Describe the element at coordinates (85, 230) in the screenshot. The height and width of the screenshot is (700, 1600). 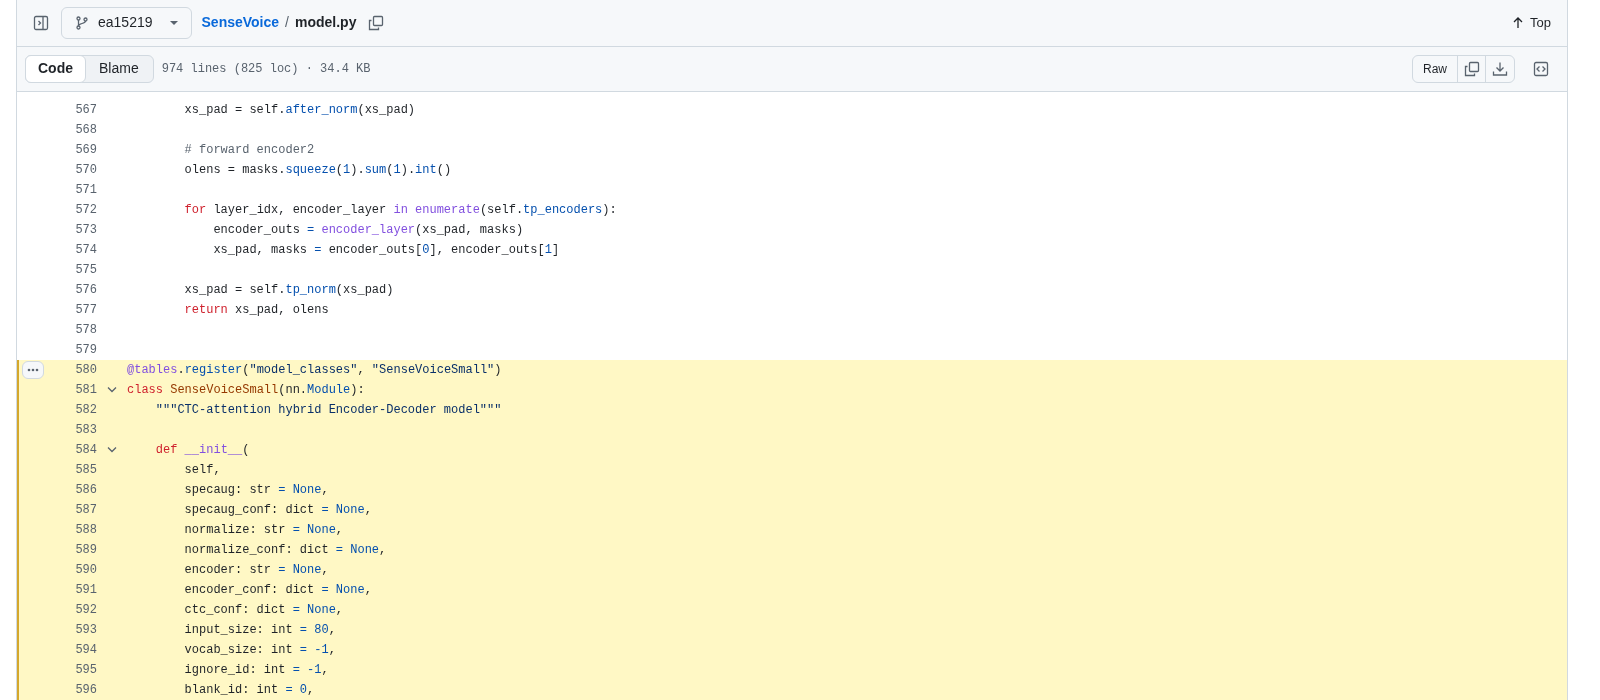
I see `line-number: 573` at that location.